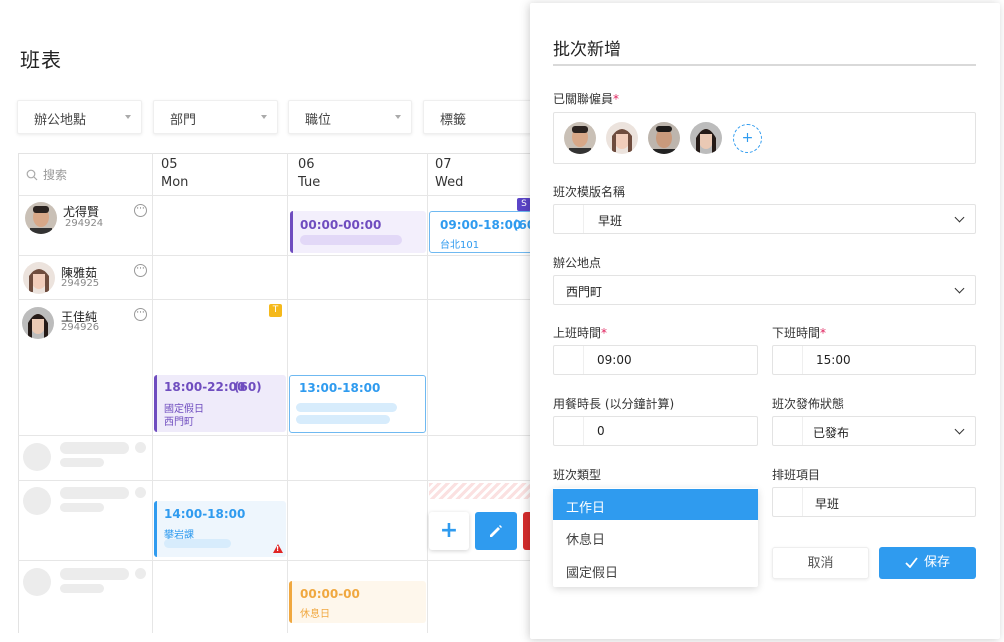  What do you see at coordinates (764, 65) in the screenshot?
I see `title-divider` at bounding box center [764, 65].